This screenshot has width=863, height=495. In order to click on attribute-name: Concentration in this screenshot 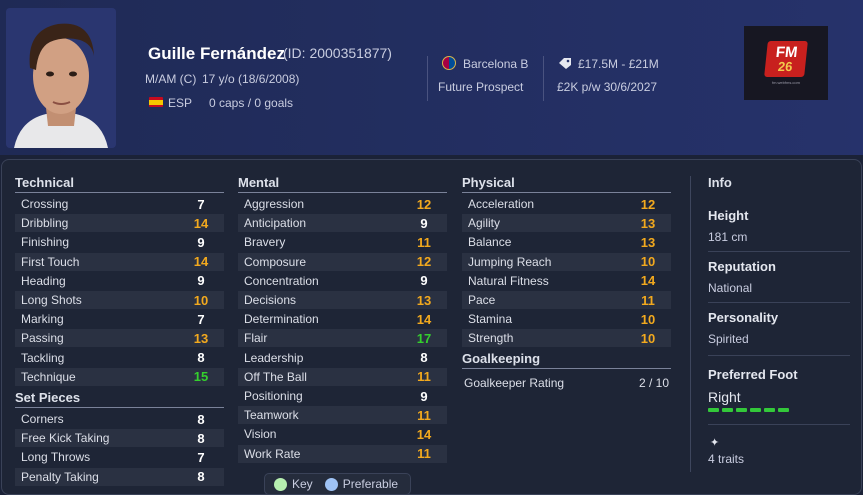, I will do `click(281, 280)`.